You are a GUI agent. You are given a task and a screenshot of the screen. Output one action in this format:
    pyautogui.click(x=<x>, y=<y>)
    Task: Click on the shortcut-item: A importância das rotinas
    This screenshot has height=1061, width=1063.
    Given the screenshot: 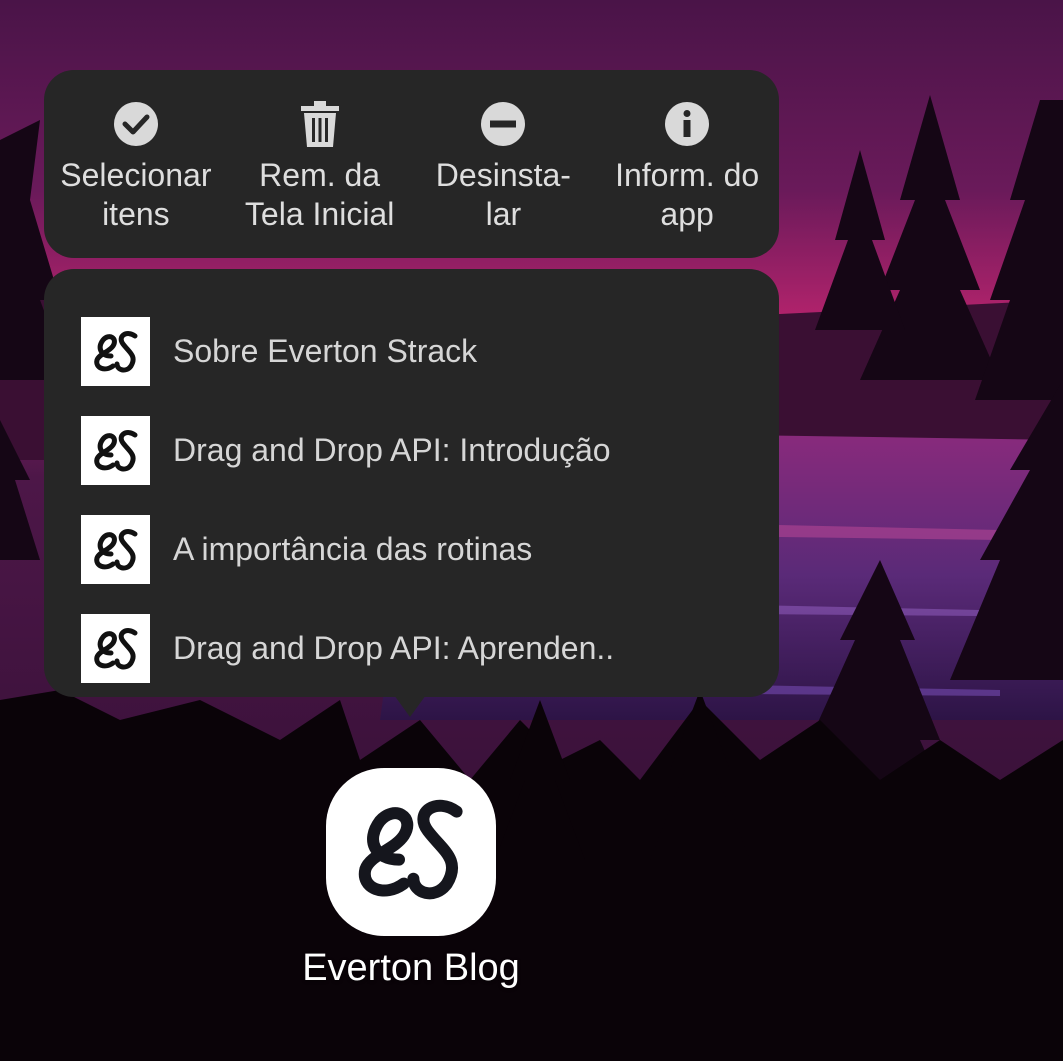 What is the action you would take?
    pyautogui.click(x=411, y=549)
    